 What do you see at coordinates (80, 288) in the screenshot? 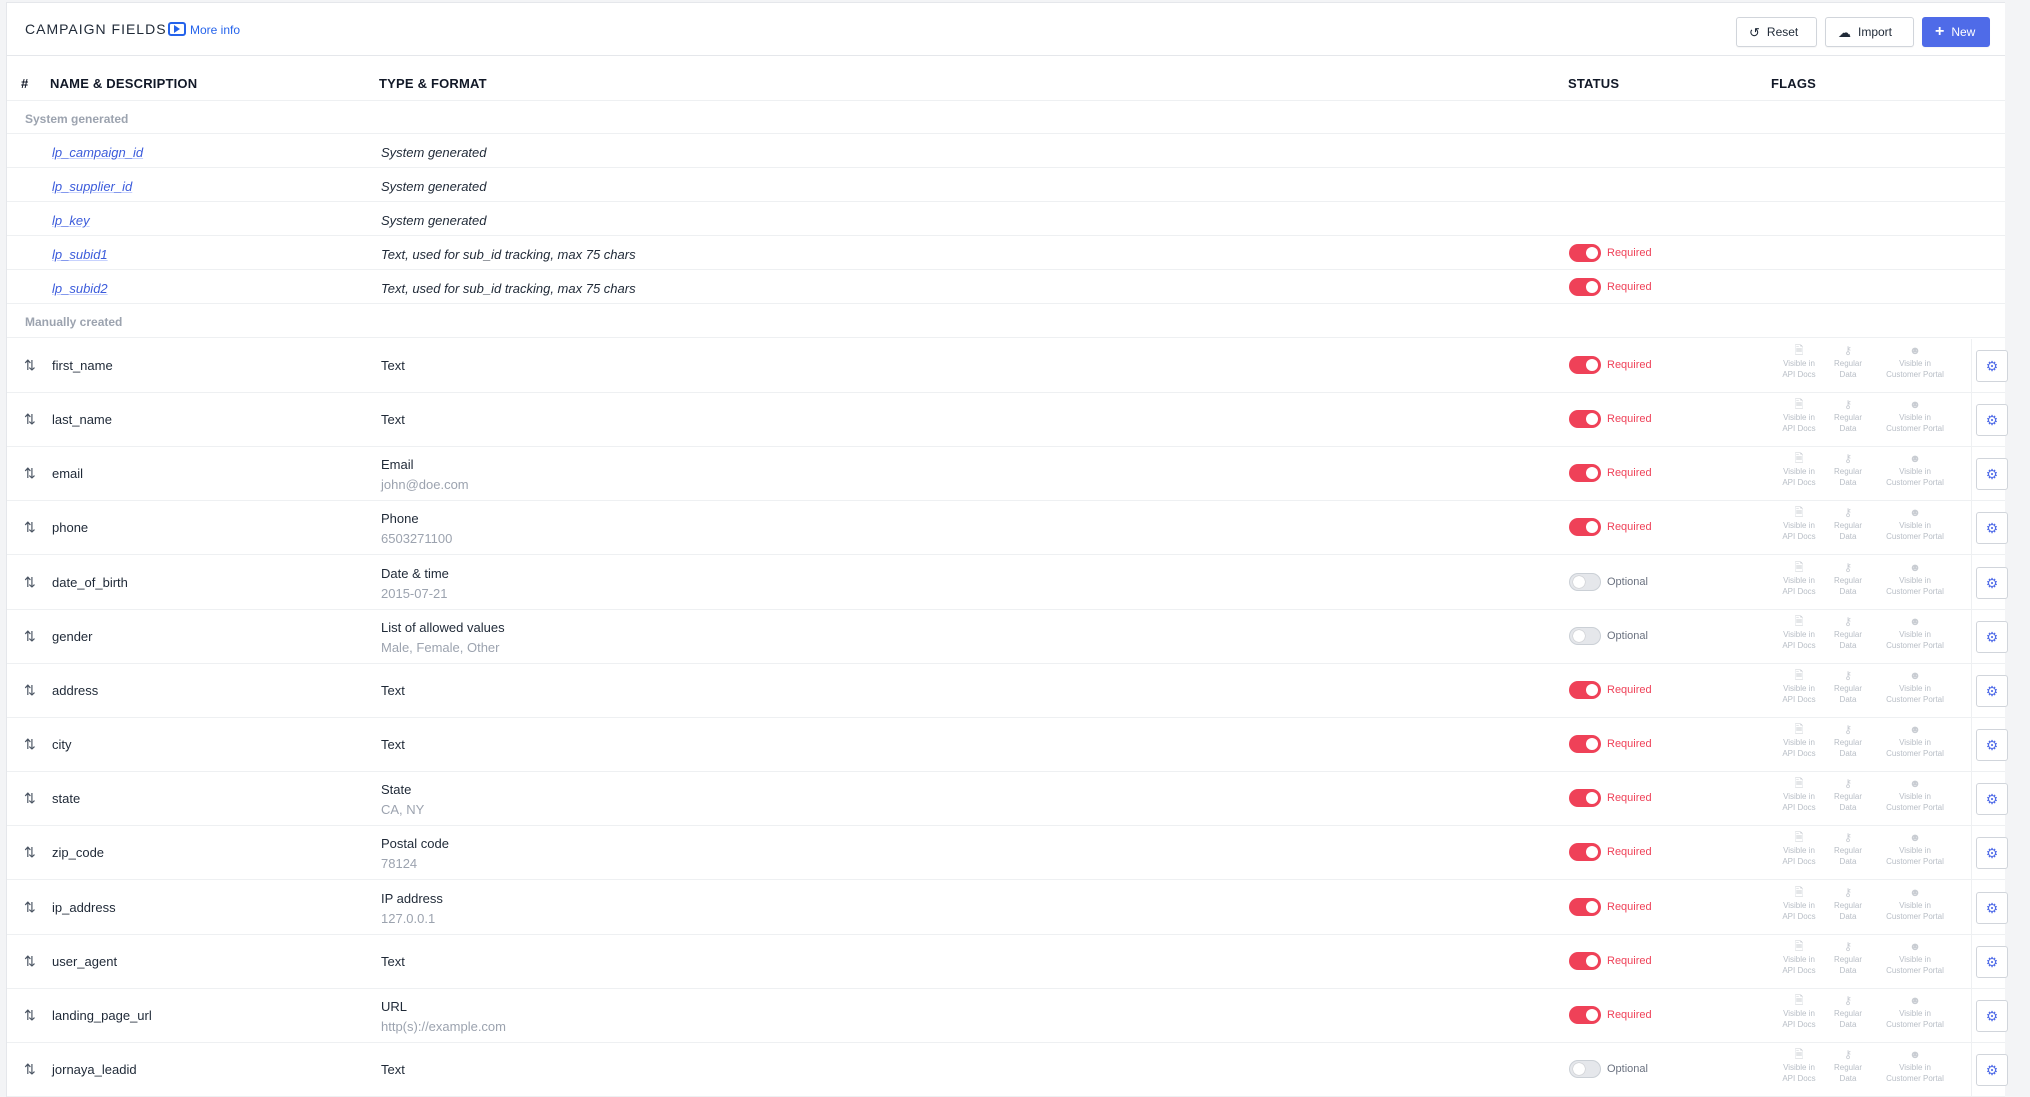
I see `field-name-link: lp_subid2` at bounding box center [80, 288].